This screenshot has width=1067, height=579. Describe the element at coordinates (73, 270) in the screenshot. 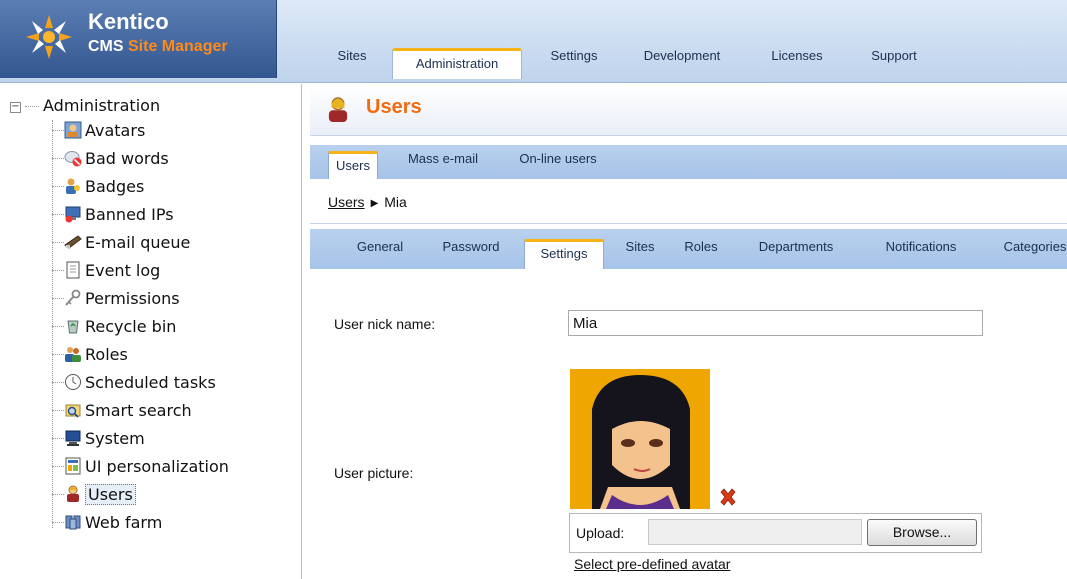

I see `event-log-icon` at that location.